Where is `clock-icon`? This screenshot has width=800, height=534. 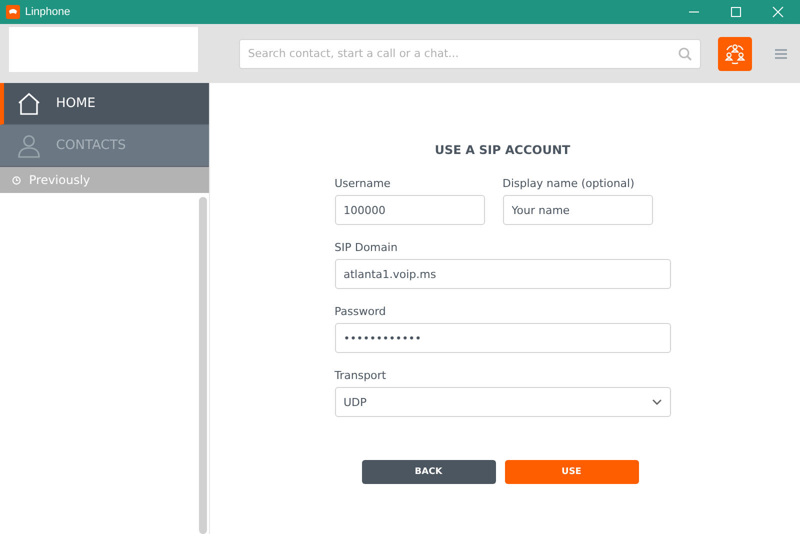 clock-icon is located at coordinates (16, 180).